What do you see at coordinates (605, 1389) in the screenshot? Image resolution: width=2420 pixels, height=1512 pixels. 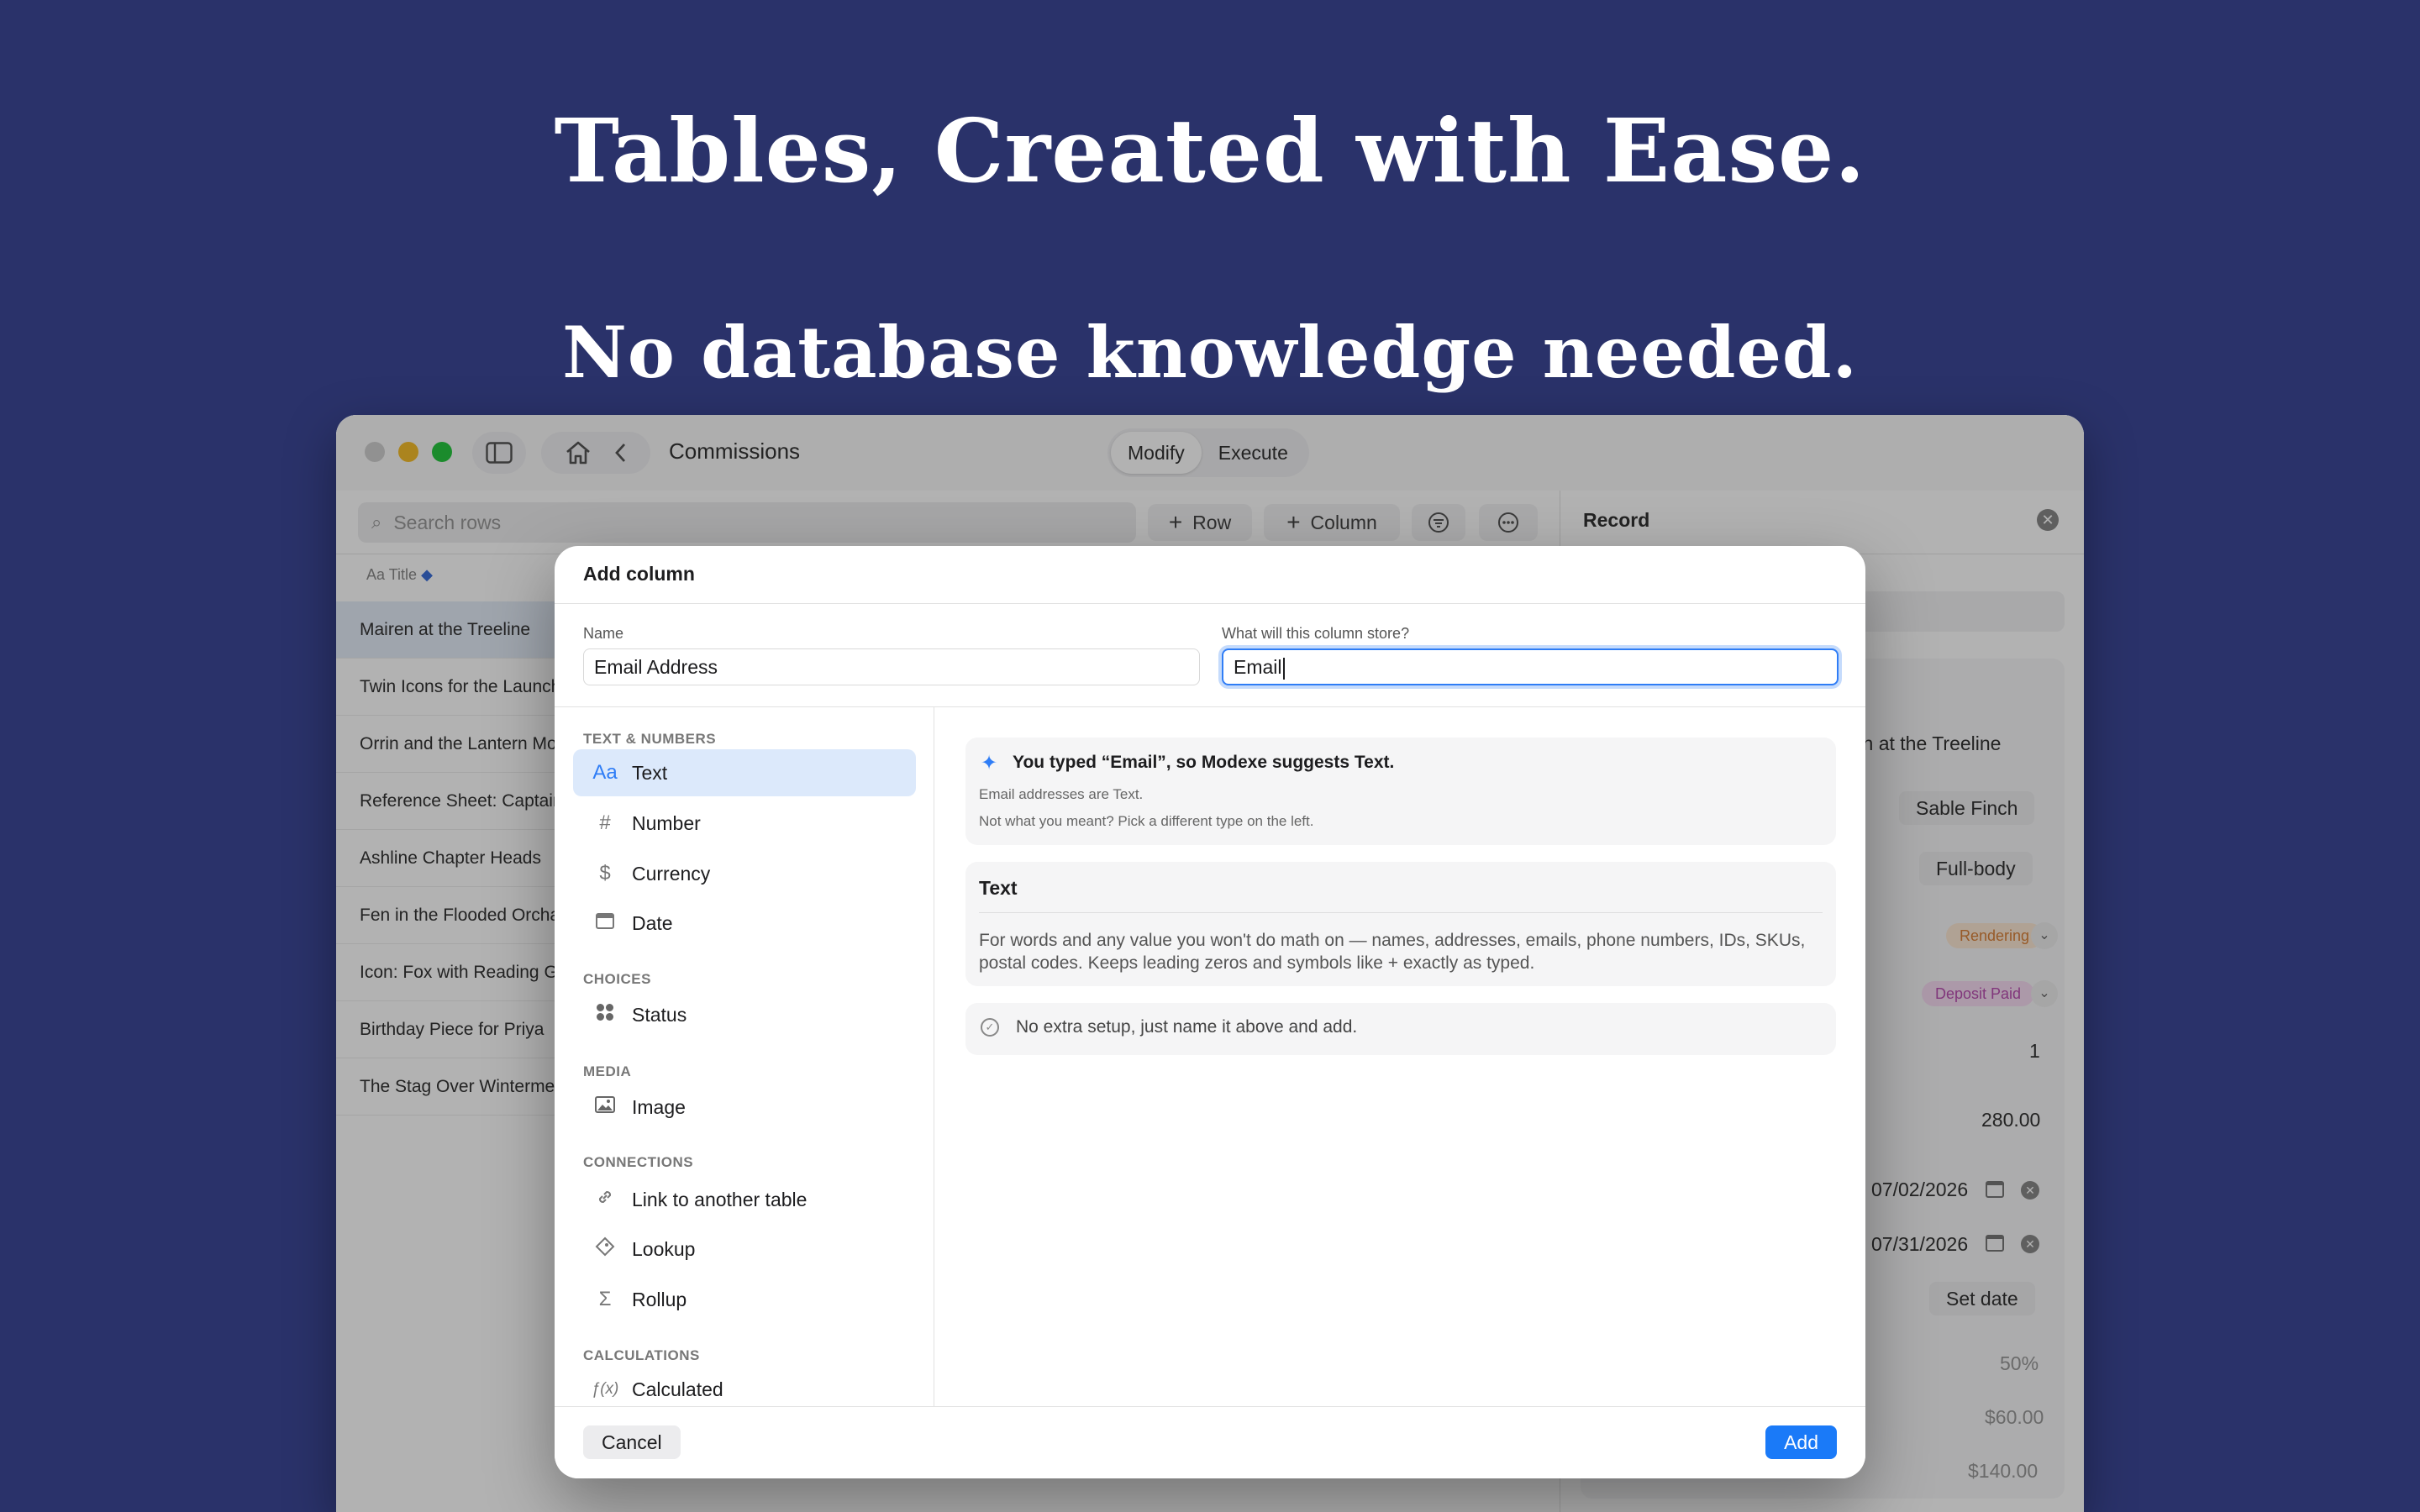 I see `function-icon: ƒ(x)` at bounding box center [605, 1389].